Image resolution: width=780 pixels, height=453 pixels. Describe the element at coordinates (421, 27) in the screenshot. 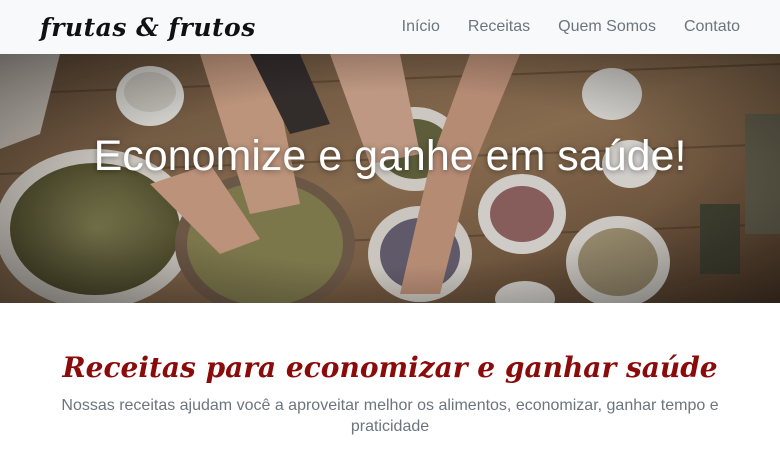

I see `nav-link-inicio: Início` at that location.